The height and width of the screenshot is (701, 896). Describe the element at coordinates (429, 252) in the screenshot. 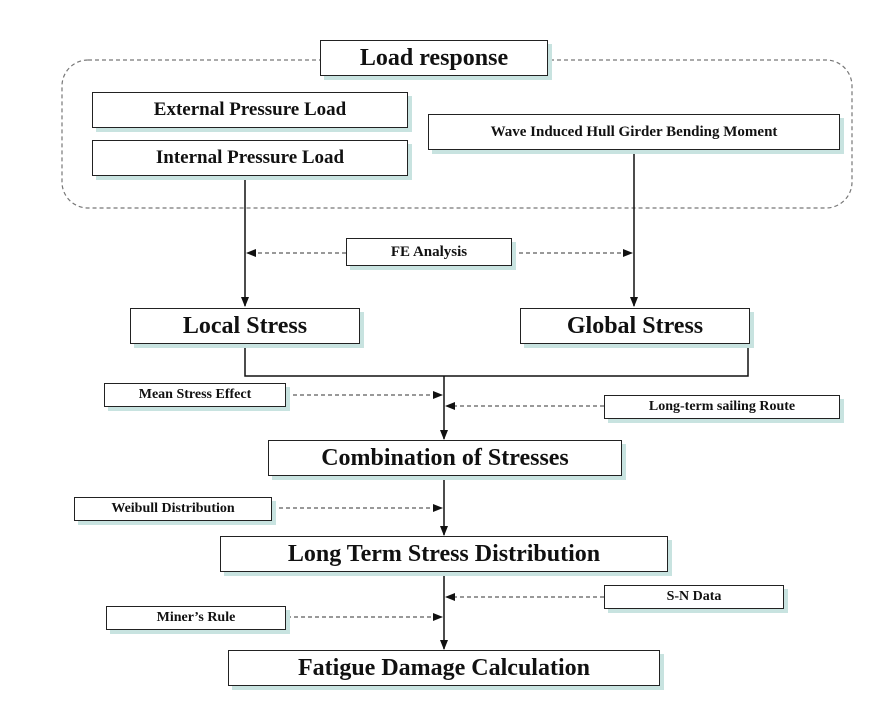

I see `fe-analysis-box: FE Analysis` at that location.